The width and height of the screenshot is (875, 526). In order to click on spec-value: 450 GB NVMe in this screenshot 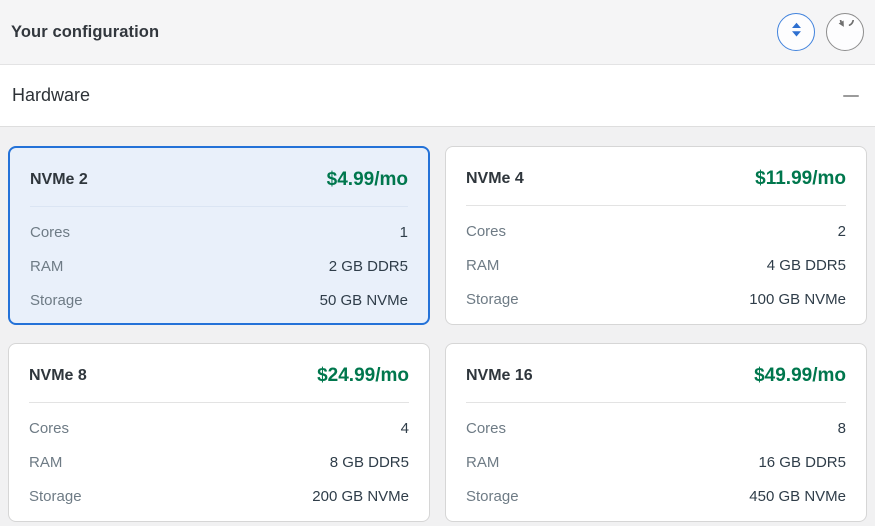, I will do `click(797, 496)`.